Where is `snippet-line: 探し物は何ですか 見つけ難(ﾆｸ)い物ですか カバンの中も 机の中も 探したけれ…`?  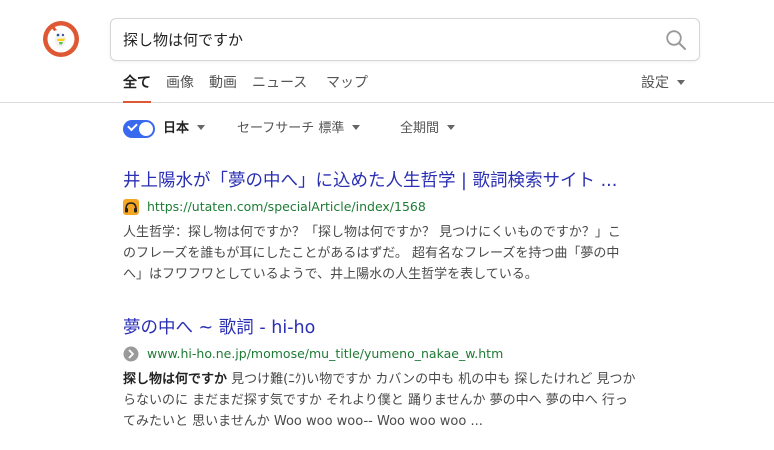 snippet-line: 探し物は何ですか 見つけ難(ﾆｸ)い物ですか カバンの中も 机の中も 探したけれ… is located at coordinates (408, 379).